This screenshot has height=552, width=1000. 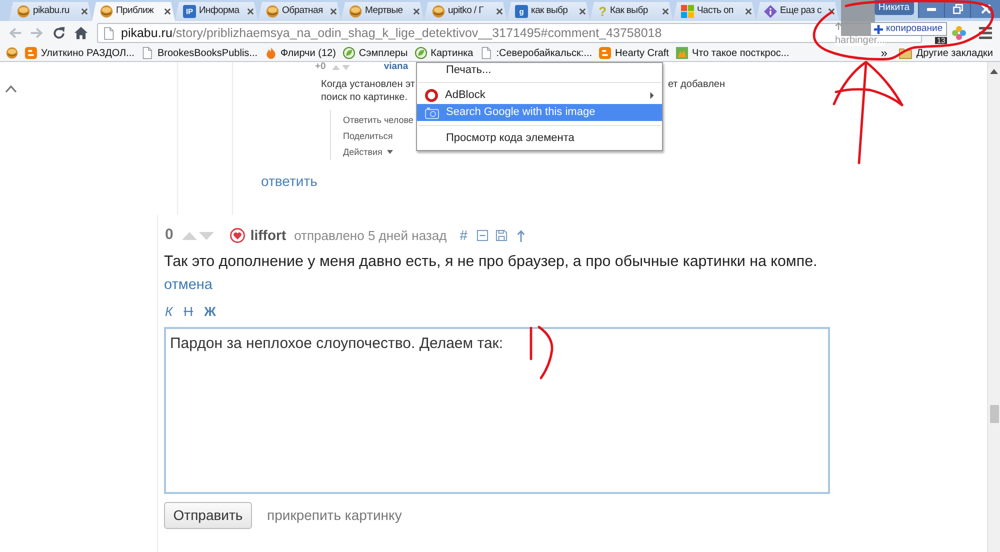 What do you see at coordinates (270, 53) in the screenshot?
I see `flame-icon` at bounding box center [270, 53].